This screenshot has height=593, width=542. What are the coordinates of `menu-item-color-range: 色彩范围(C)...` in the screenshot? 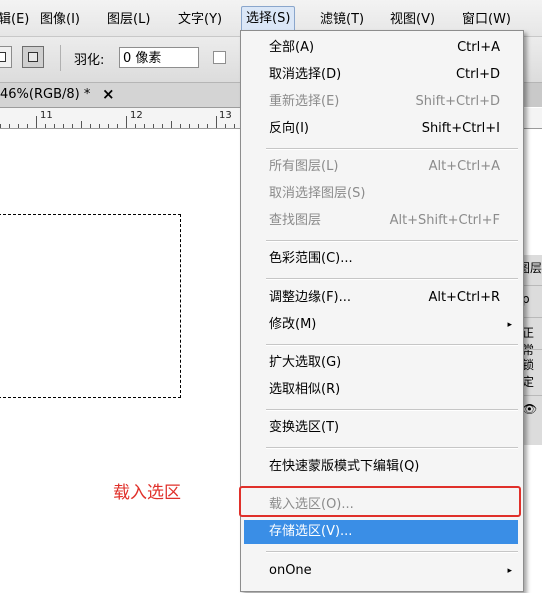 It's located at (381, 259).